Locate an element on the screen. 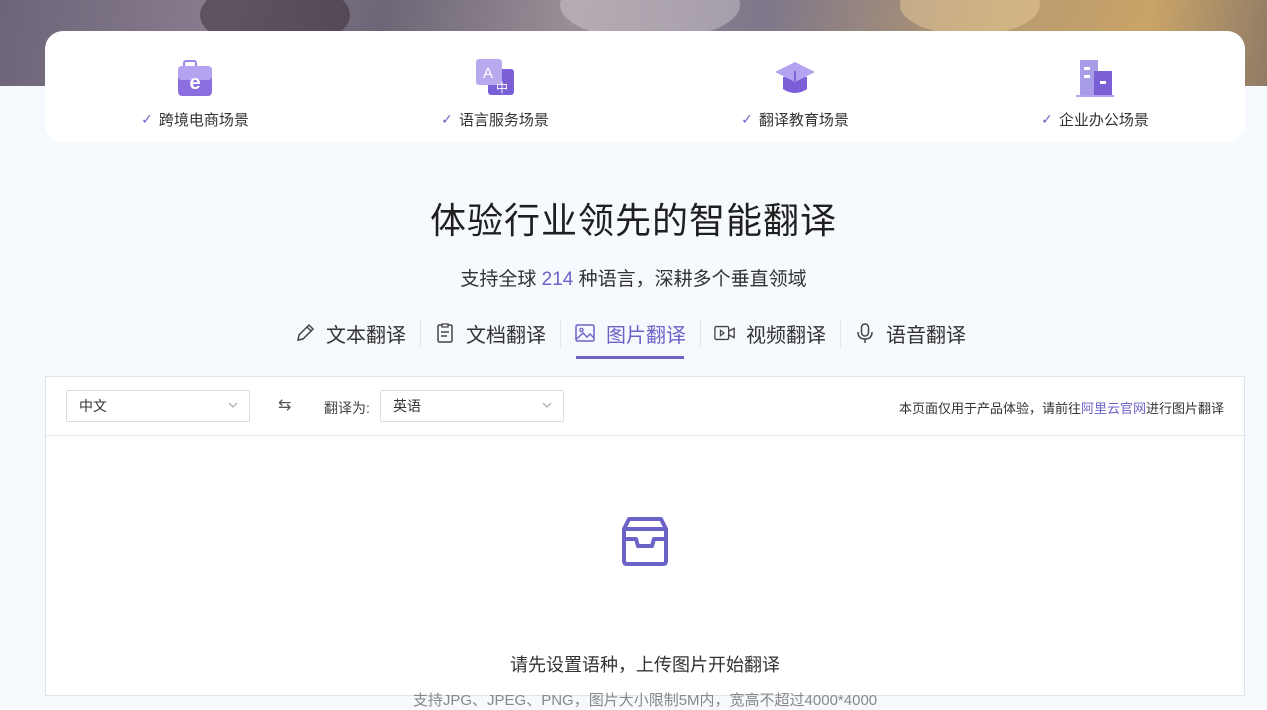 This screenshot has width=1267, height=710. document-icon is located at coordinates (445, 333).